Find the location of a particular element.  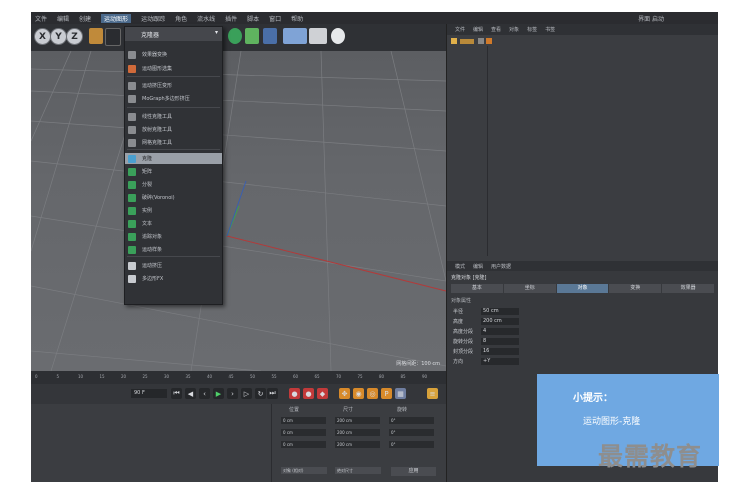

render-icon is located at coordinates (113, 37).